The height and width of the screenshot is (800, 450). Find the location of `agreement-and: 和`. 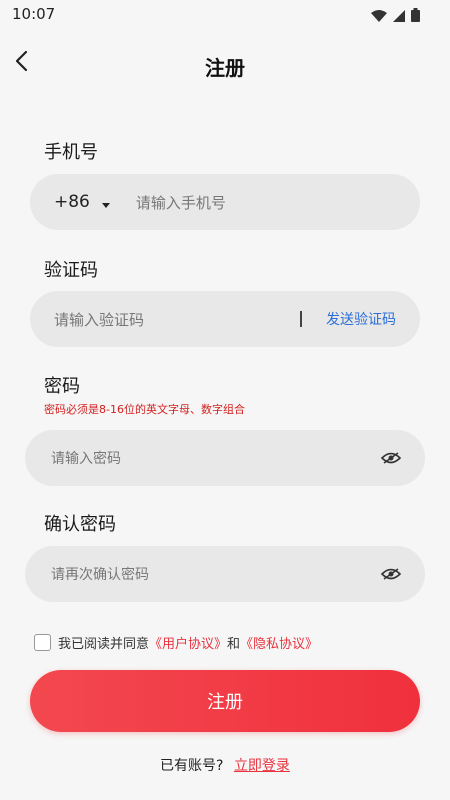

agreement-and: 和 is located at coordinates (234, 644).